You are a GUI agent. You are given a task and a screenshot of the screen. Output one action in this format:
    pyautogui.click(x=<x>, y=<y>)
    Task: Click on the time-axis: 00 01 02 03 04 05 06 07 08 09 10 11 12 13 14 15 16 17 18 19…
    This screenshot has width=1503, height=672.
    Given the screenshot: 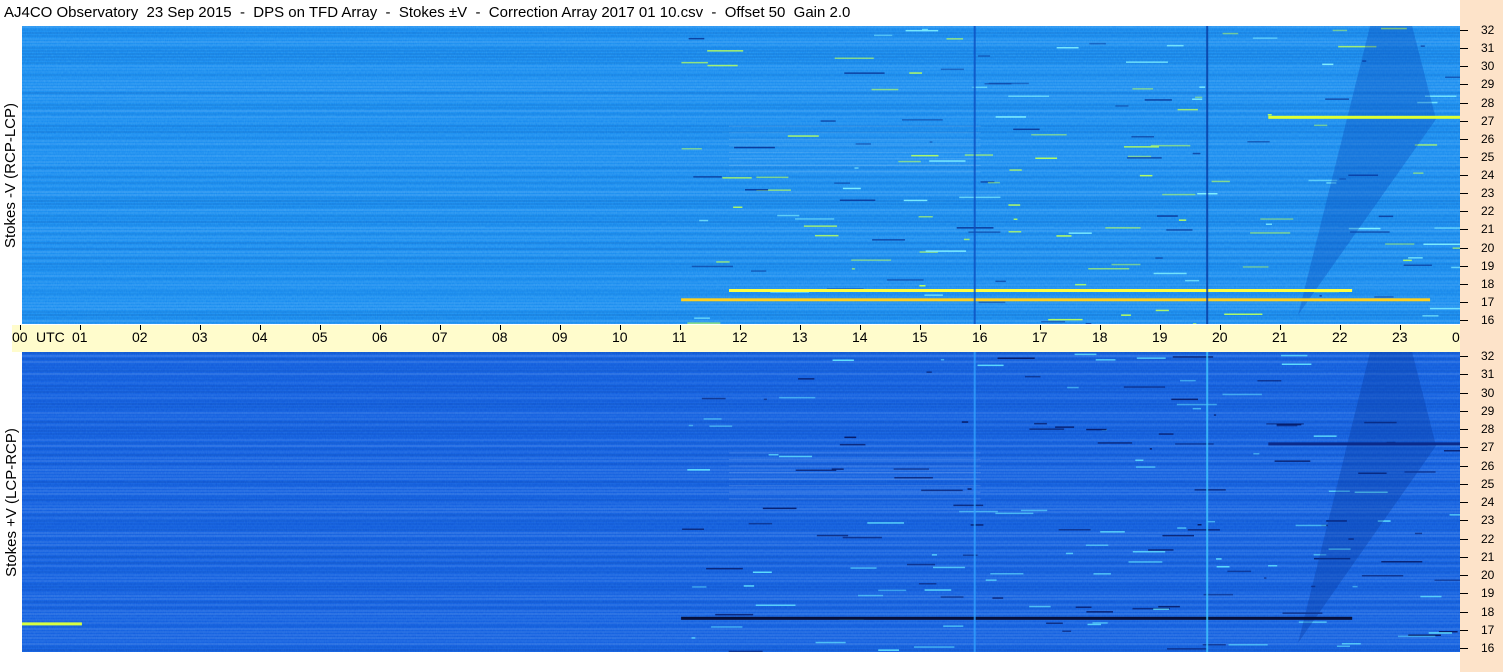 What is the action you would take?
    pyautogui.click(x=757, y=338)
    